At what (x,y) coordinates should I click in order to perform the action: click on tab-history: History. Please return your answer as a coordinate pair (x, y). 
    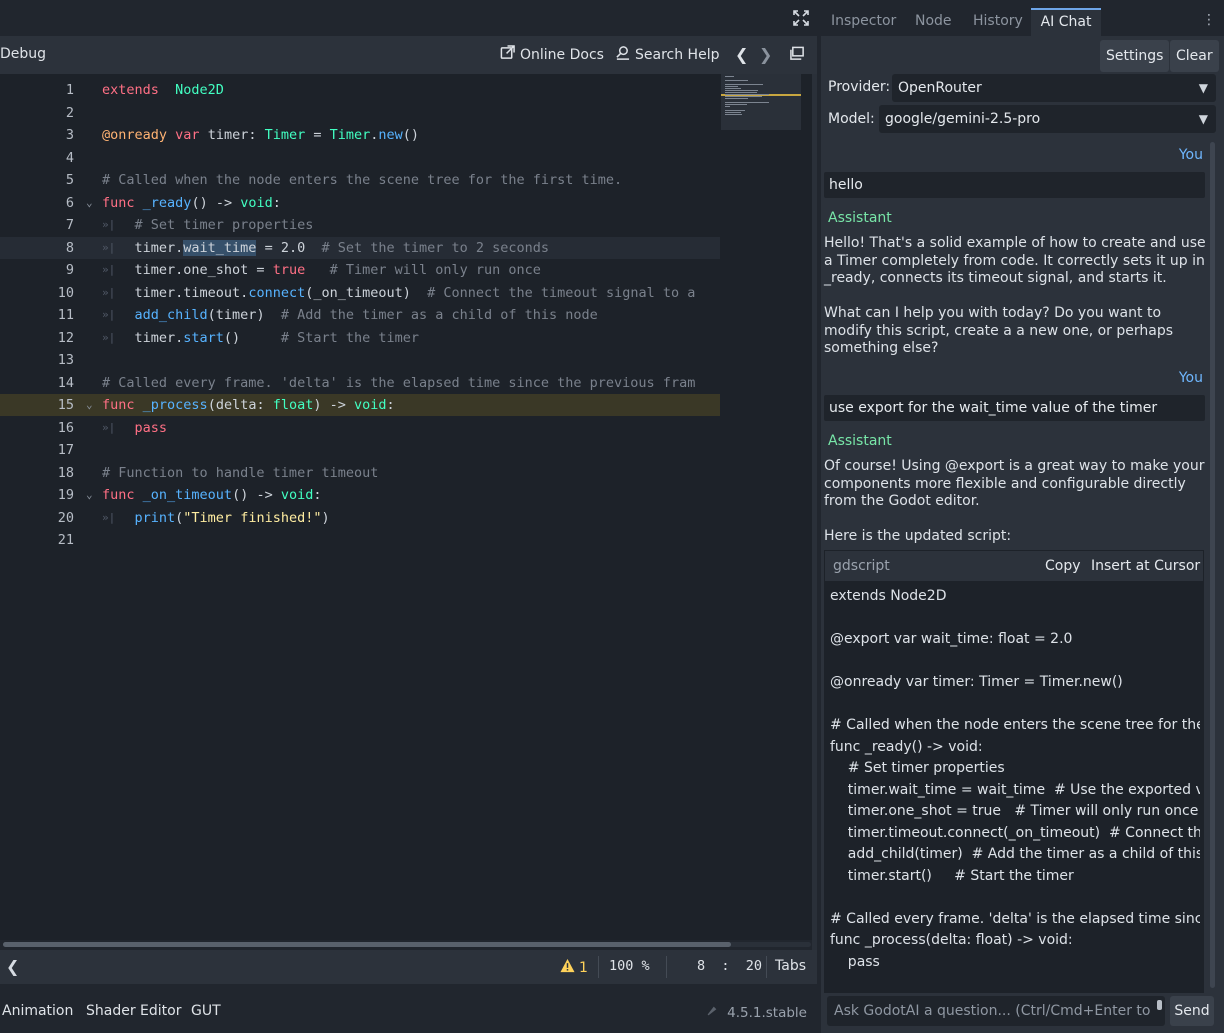
    Looking at the image, I should click on (998, 21).